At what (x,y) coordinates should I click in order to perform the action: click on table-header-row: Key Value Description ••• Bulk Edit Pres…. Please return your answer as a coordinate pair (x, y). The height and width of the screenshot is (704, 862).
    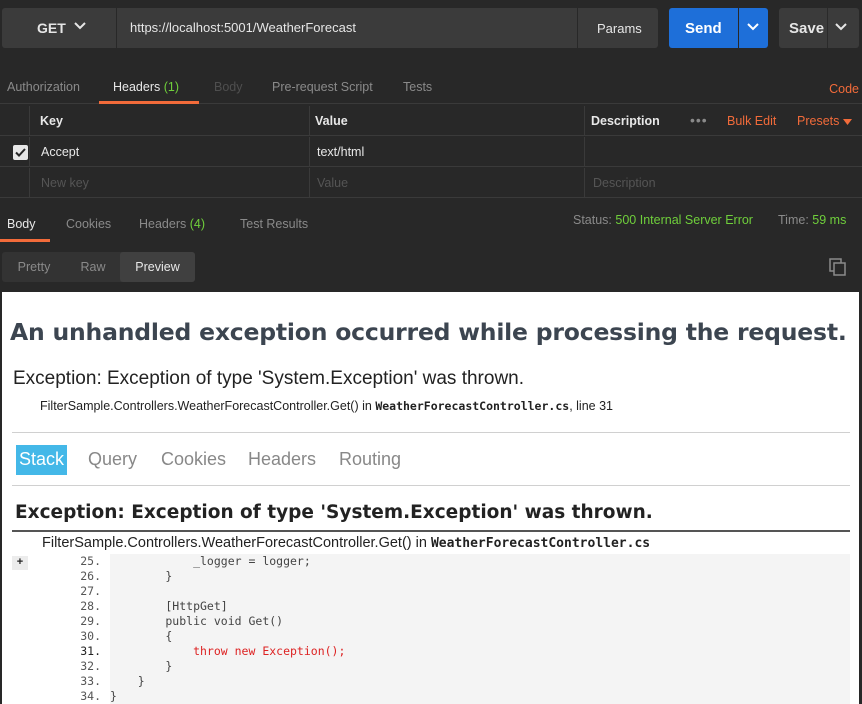
    Looking at the image, I should click on (431, 121).